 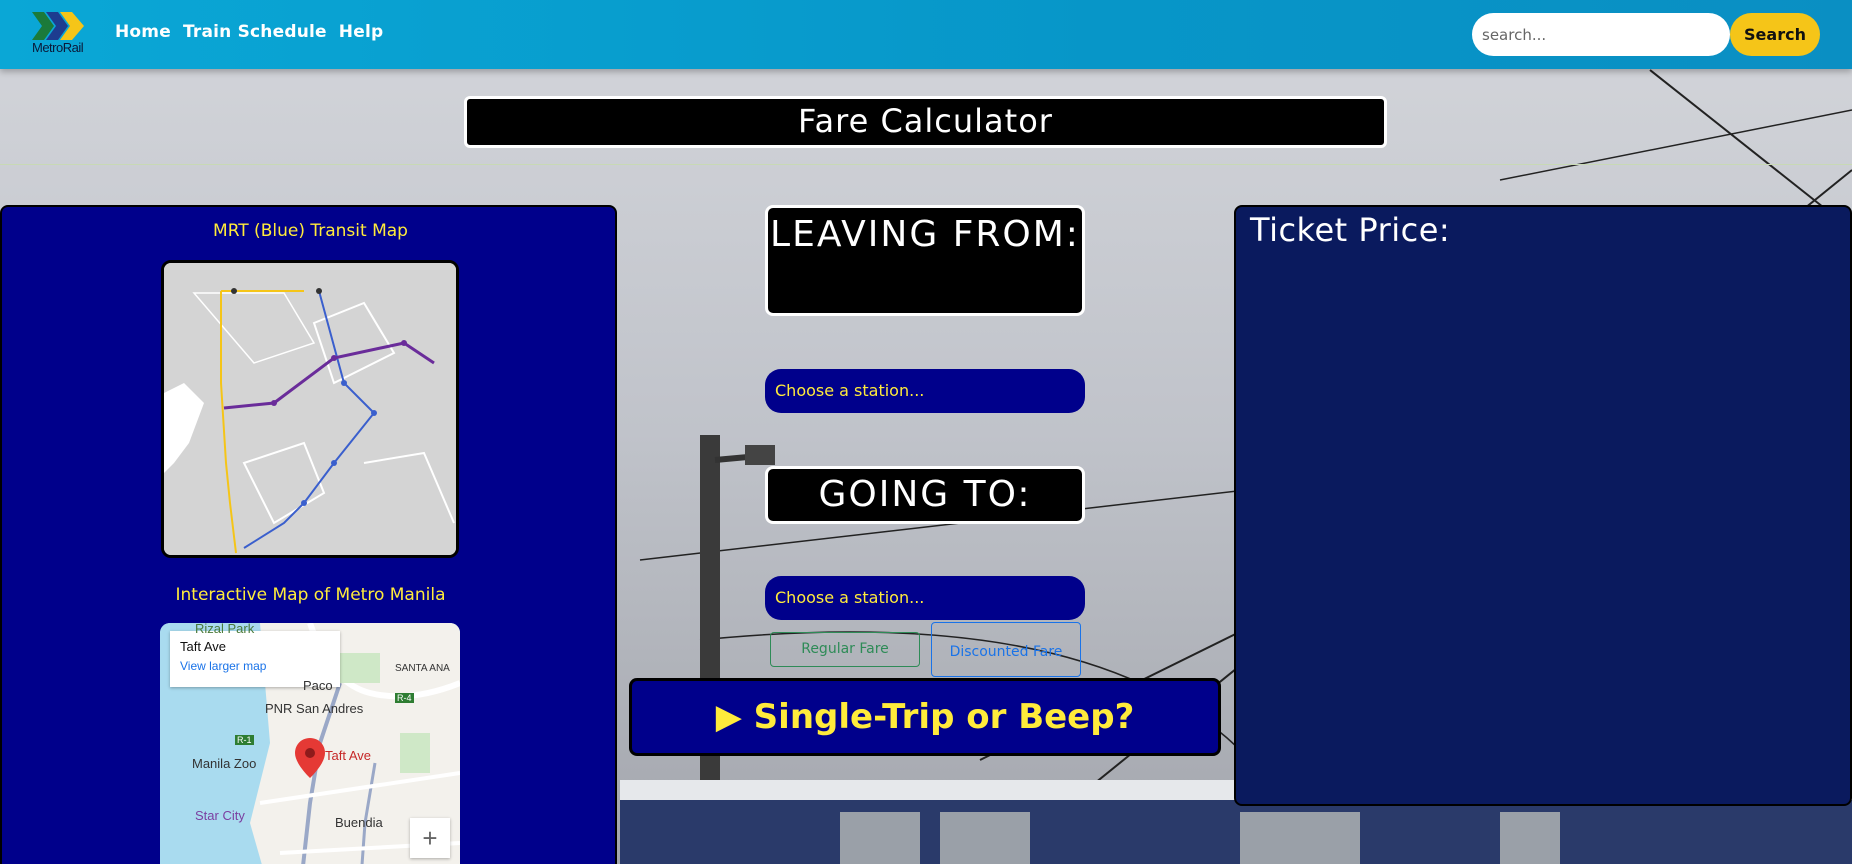 What do you see at coordinates (1006, 649) in the screenshot?
I see `discounted-fare-button: Discounted Fare` at bounding box center [1006, 649].